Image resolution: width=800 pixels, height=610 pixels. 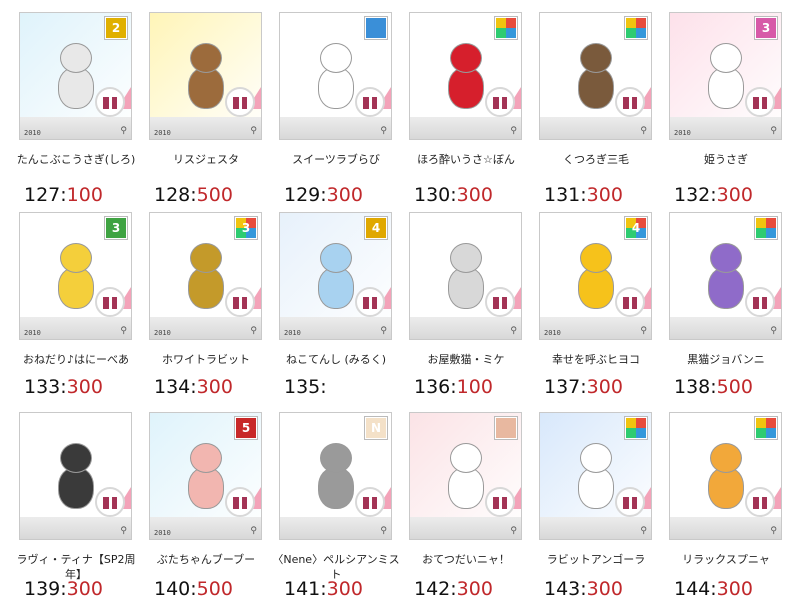 What do you see at coordinates (335, 528) in the screenshot?
I see `floor-shadow` at bounding box center [335, 528].